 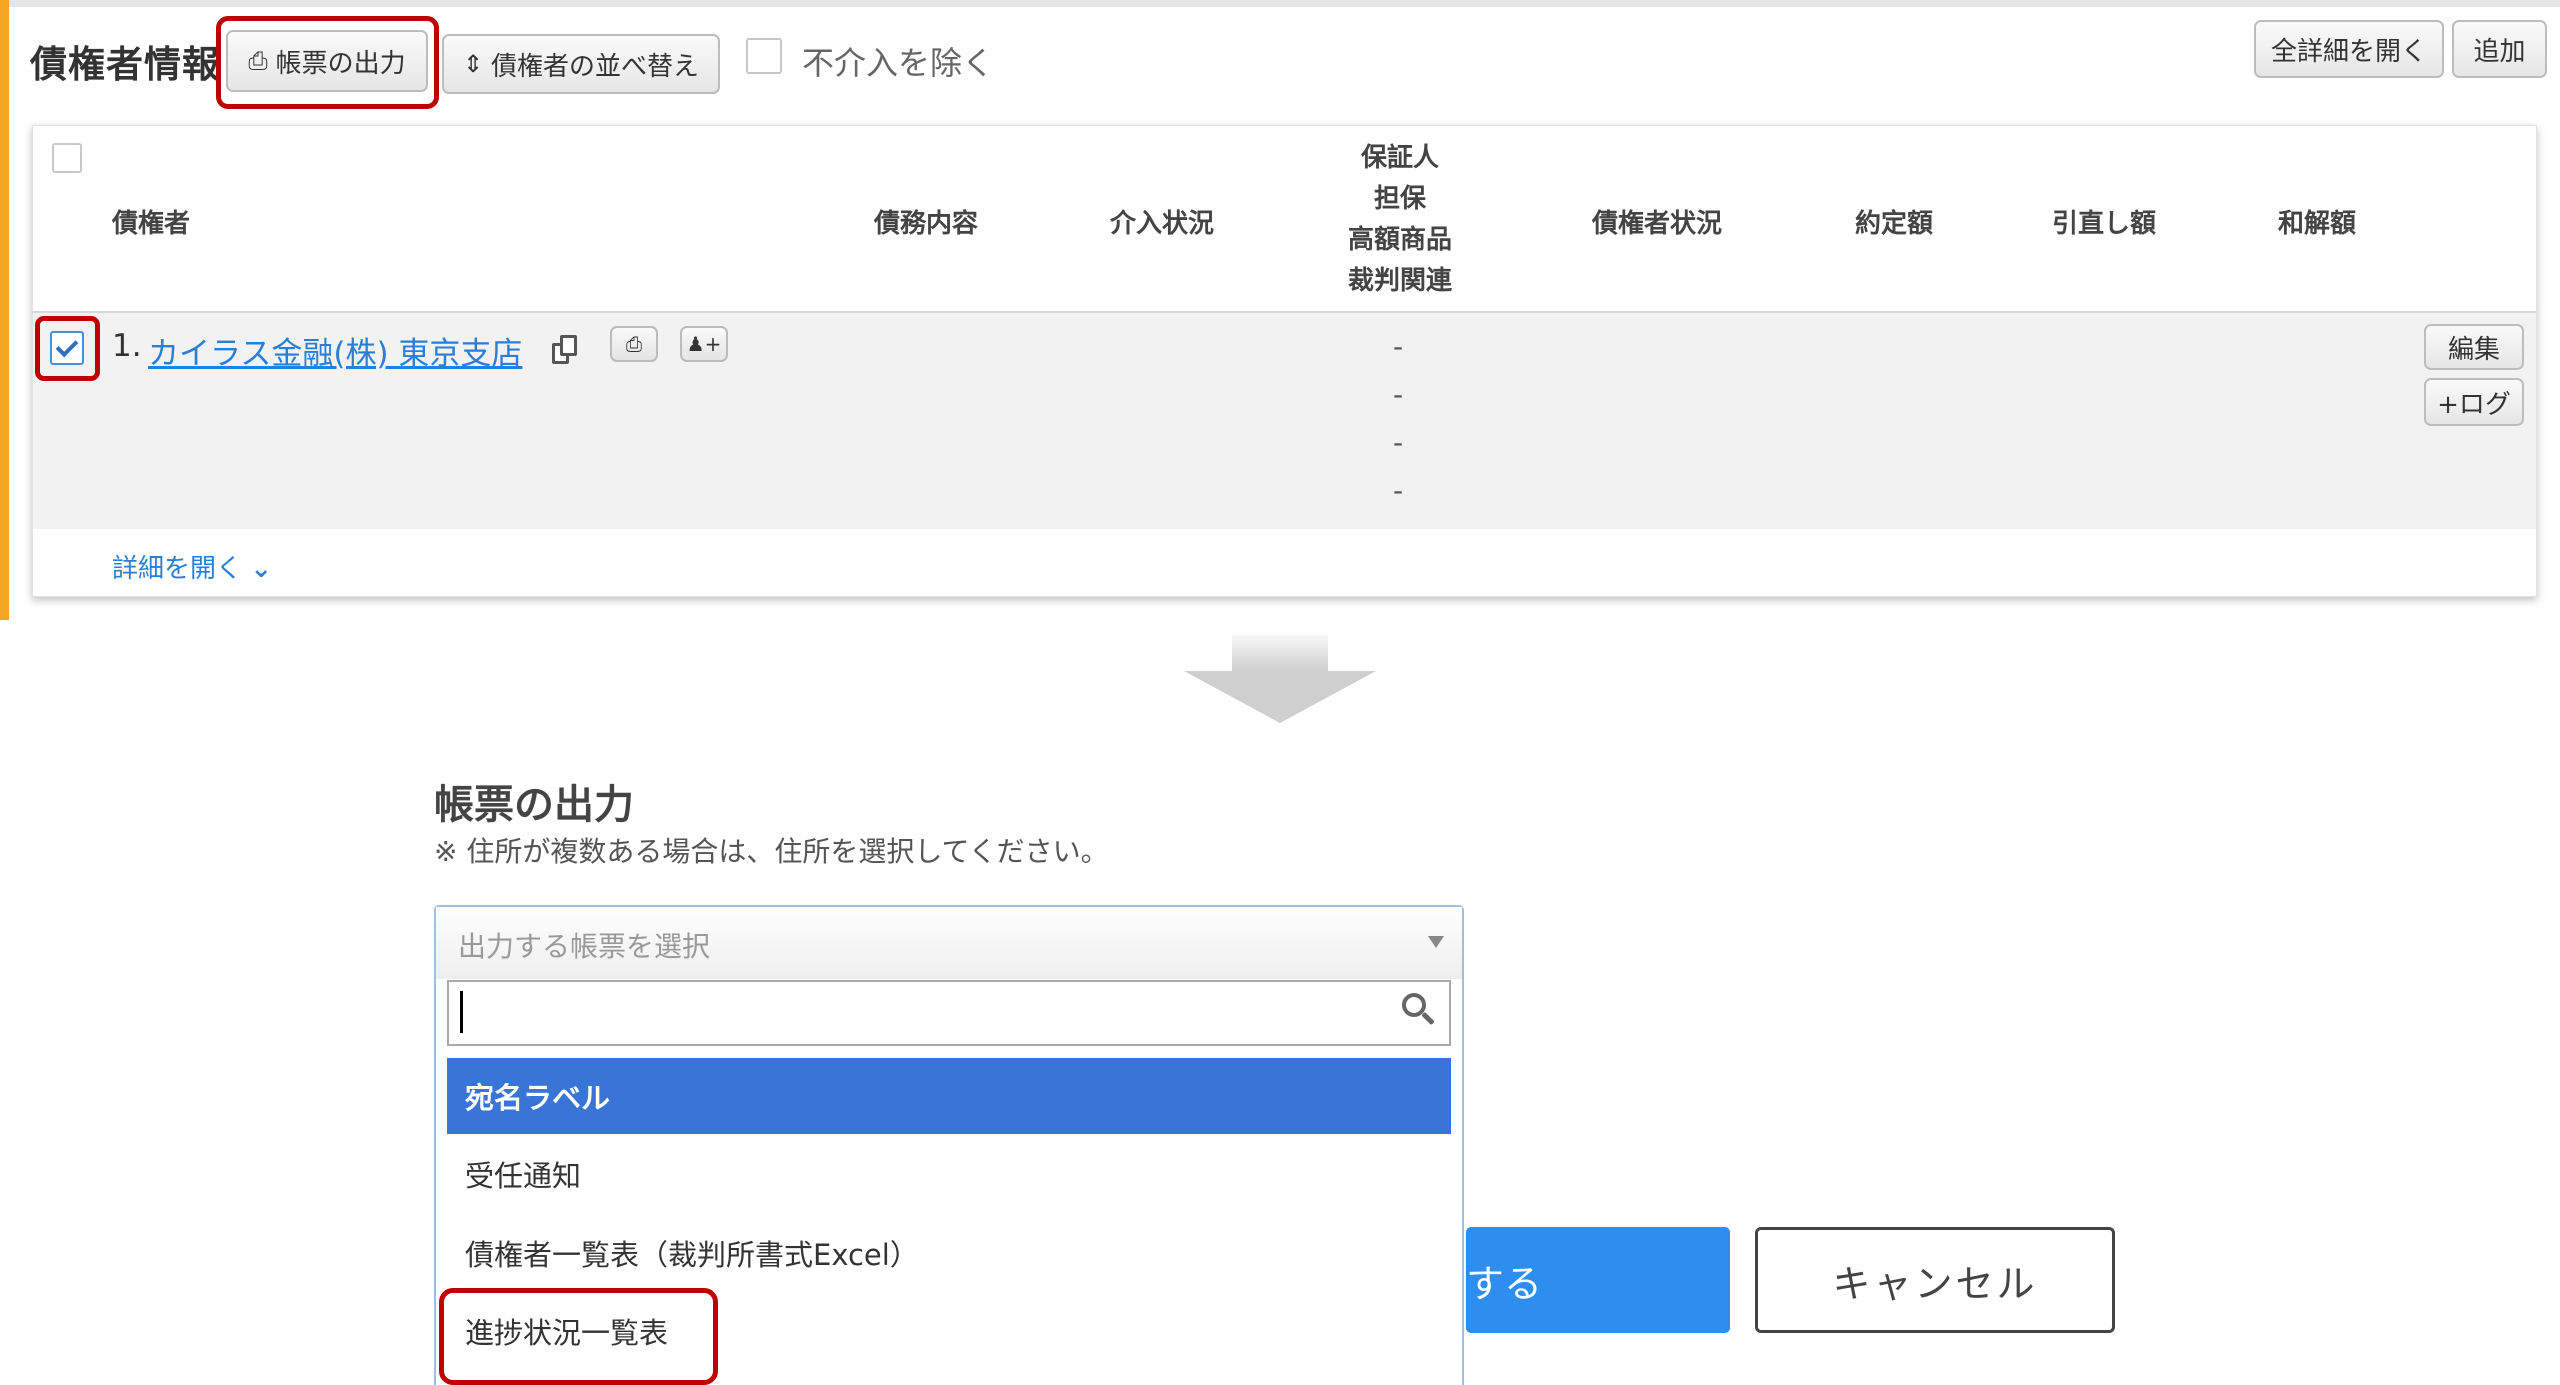 What do you see at coordinates (926, 224) in the screenshot?
I see `header-debt: 債務内容` at bounding box center [926, 224].